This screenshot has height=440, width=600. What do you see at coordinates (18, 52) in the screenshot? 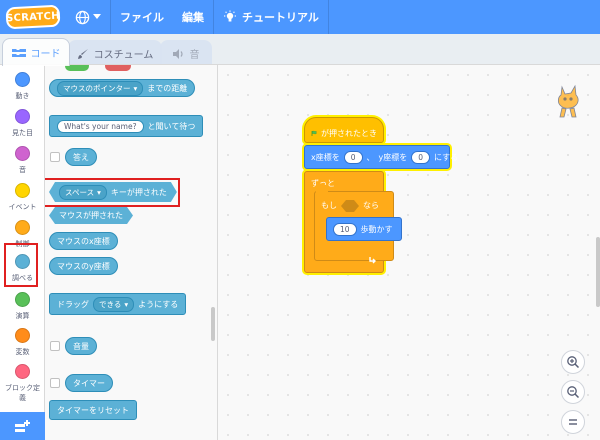
I see `code-icon` at bounding box center [18, 52].